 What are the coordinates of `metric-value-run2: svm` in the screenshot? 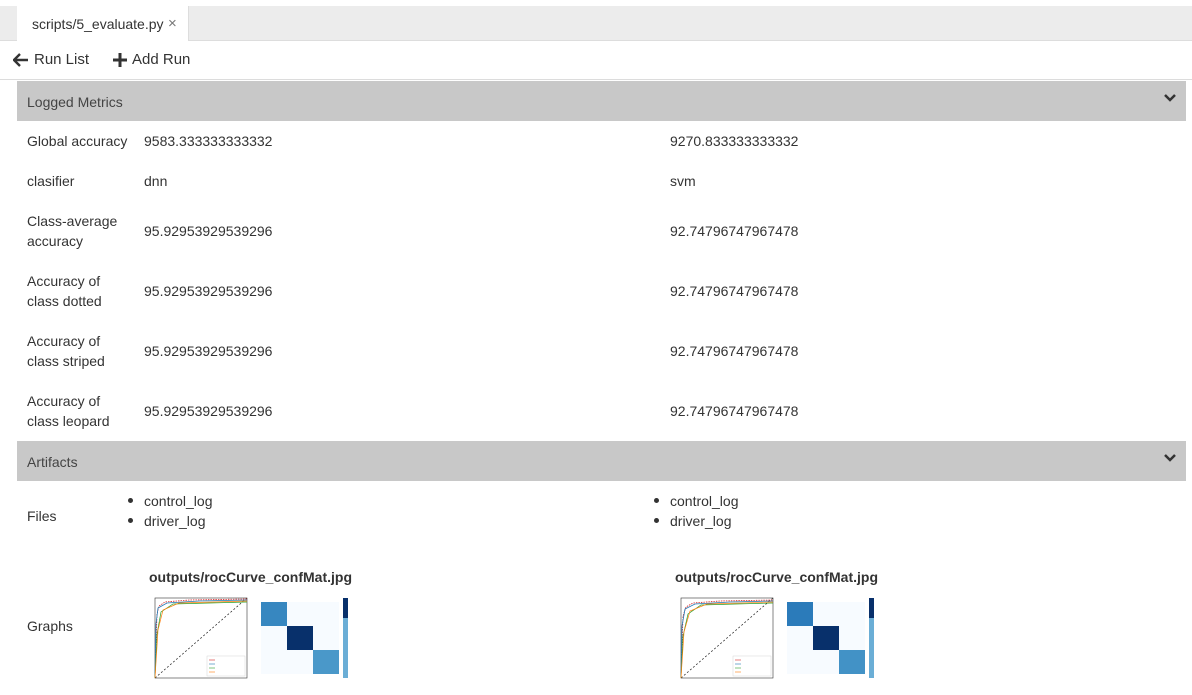 It's located at (683, 181).